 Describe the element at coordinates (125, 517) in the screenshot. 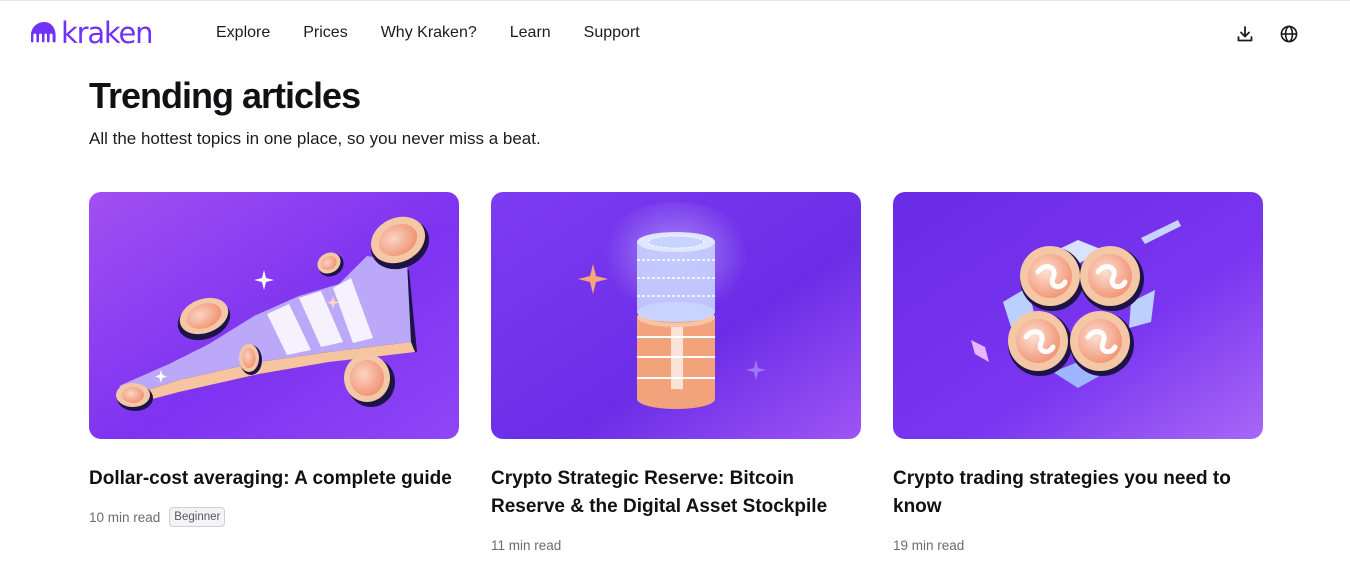

I see `read-time: 10 min read` at that location.